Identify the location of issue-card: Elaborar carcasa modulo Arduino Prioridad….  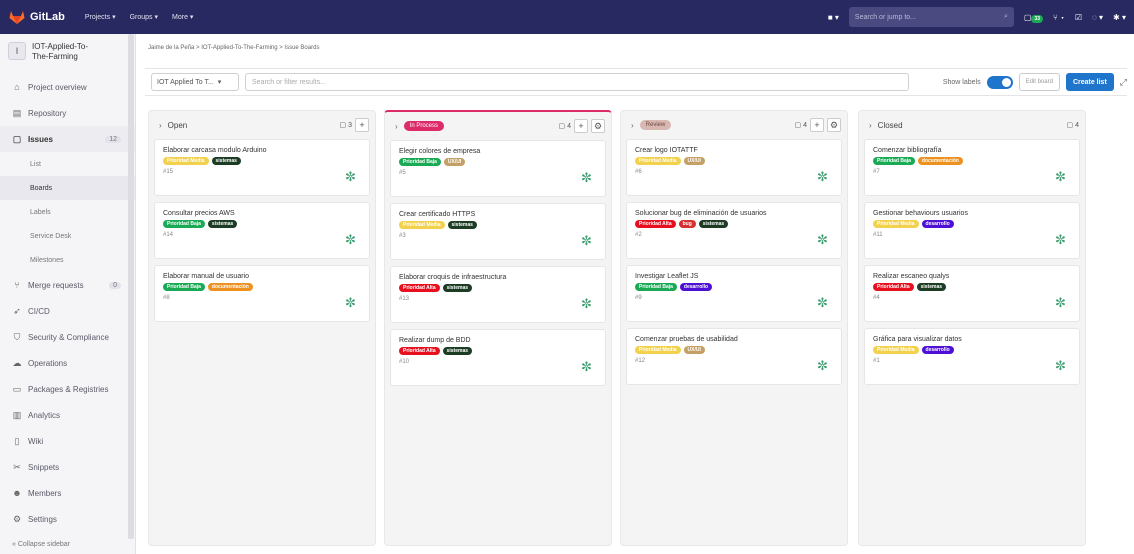
(262, 167).